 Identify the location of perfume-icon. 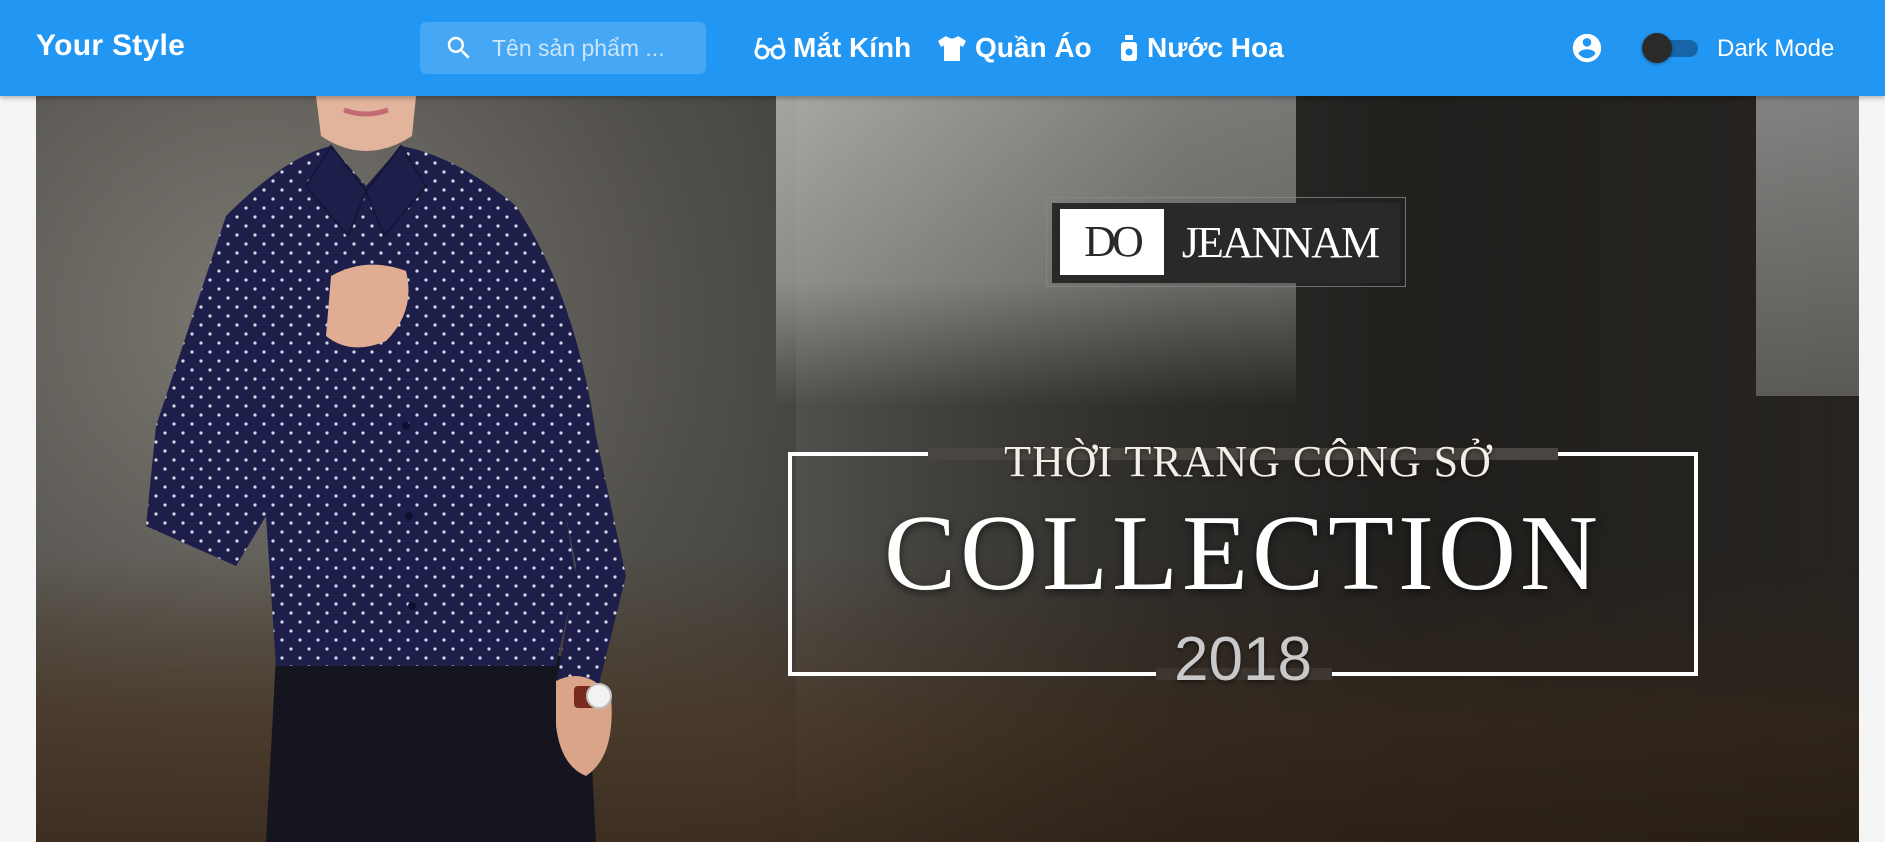
(1129, 48).